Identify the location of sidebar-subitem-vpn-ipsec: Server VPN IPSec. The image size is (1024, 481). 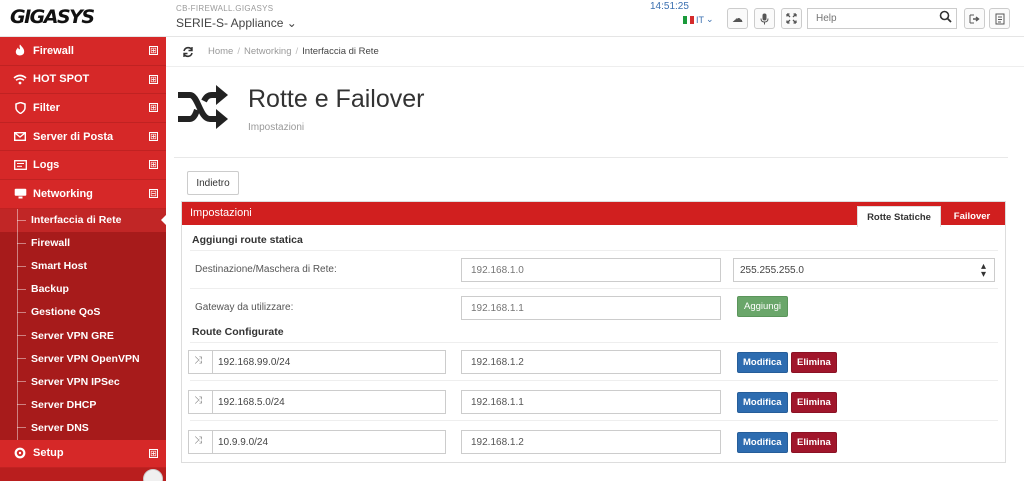
(83, 382).